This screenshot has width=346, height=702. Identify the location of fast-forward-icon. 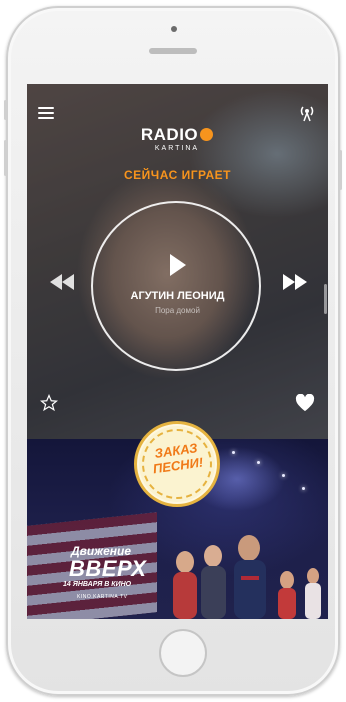
(295, 282).